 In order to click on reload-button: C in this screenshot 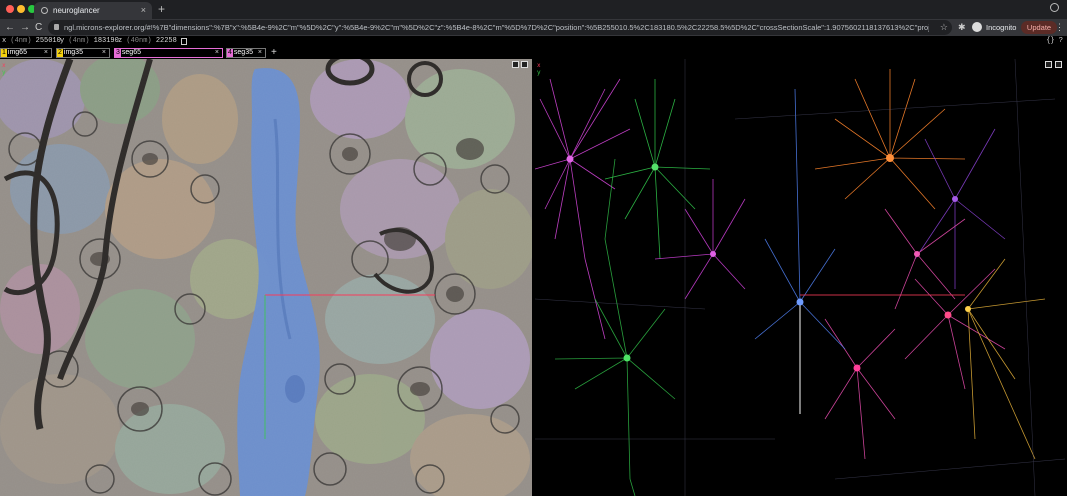, I will do `click(38, 27)`.